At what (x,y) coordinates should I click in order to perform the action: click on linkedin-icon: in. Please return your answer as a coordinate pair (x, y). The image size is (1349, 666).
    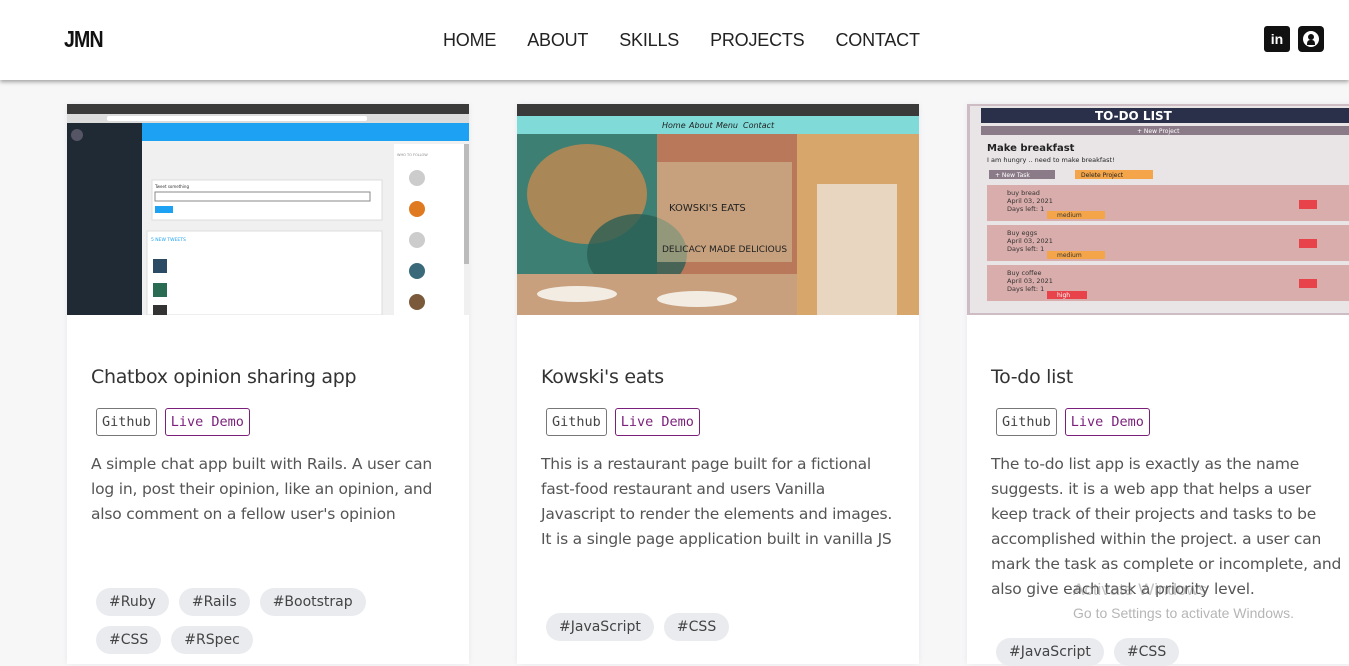
    Looking at the image, I should click on (1277, 39).